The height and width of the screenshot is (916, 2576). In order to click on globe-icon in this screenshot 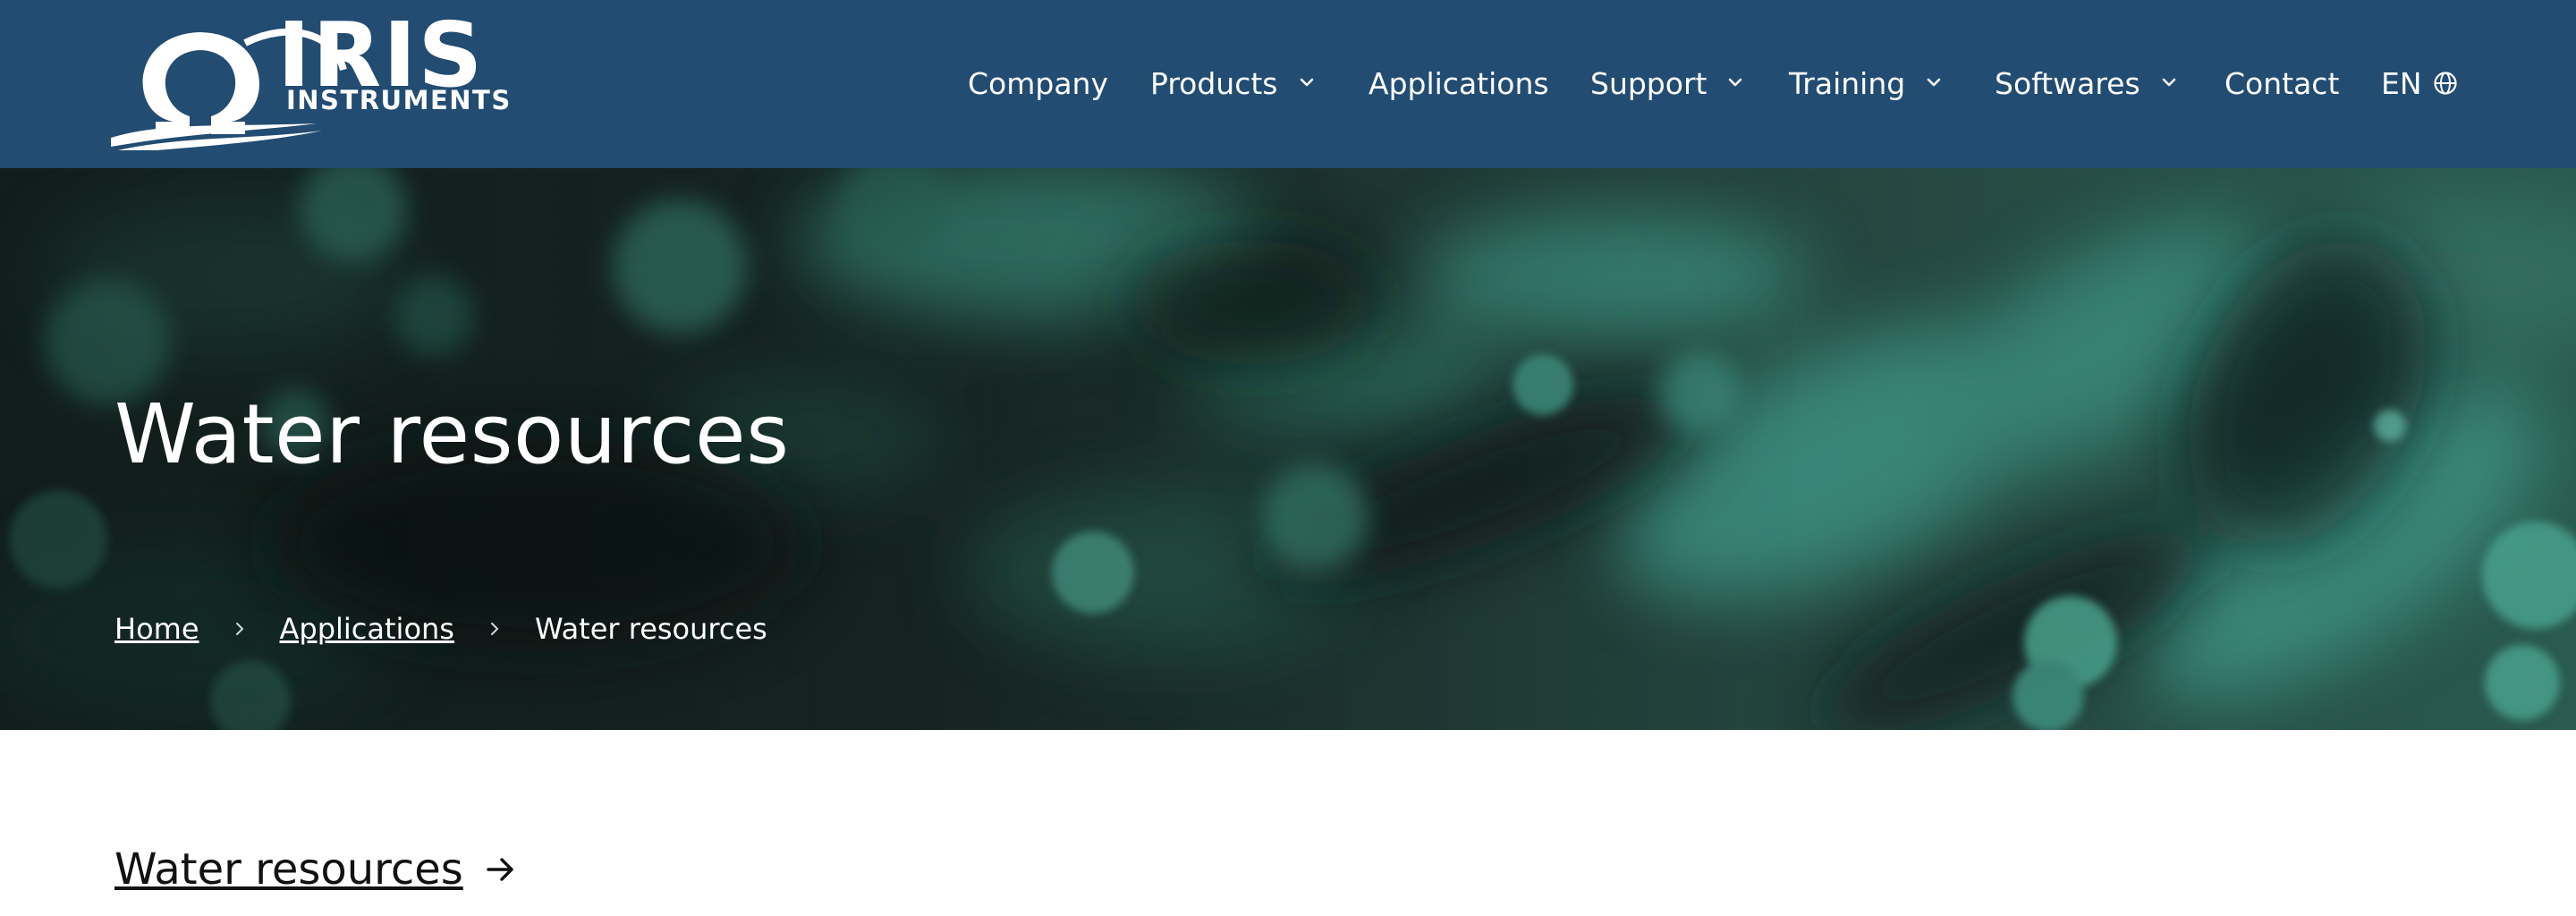, I will do `click(2445, 83)`.